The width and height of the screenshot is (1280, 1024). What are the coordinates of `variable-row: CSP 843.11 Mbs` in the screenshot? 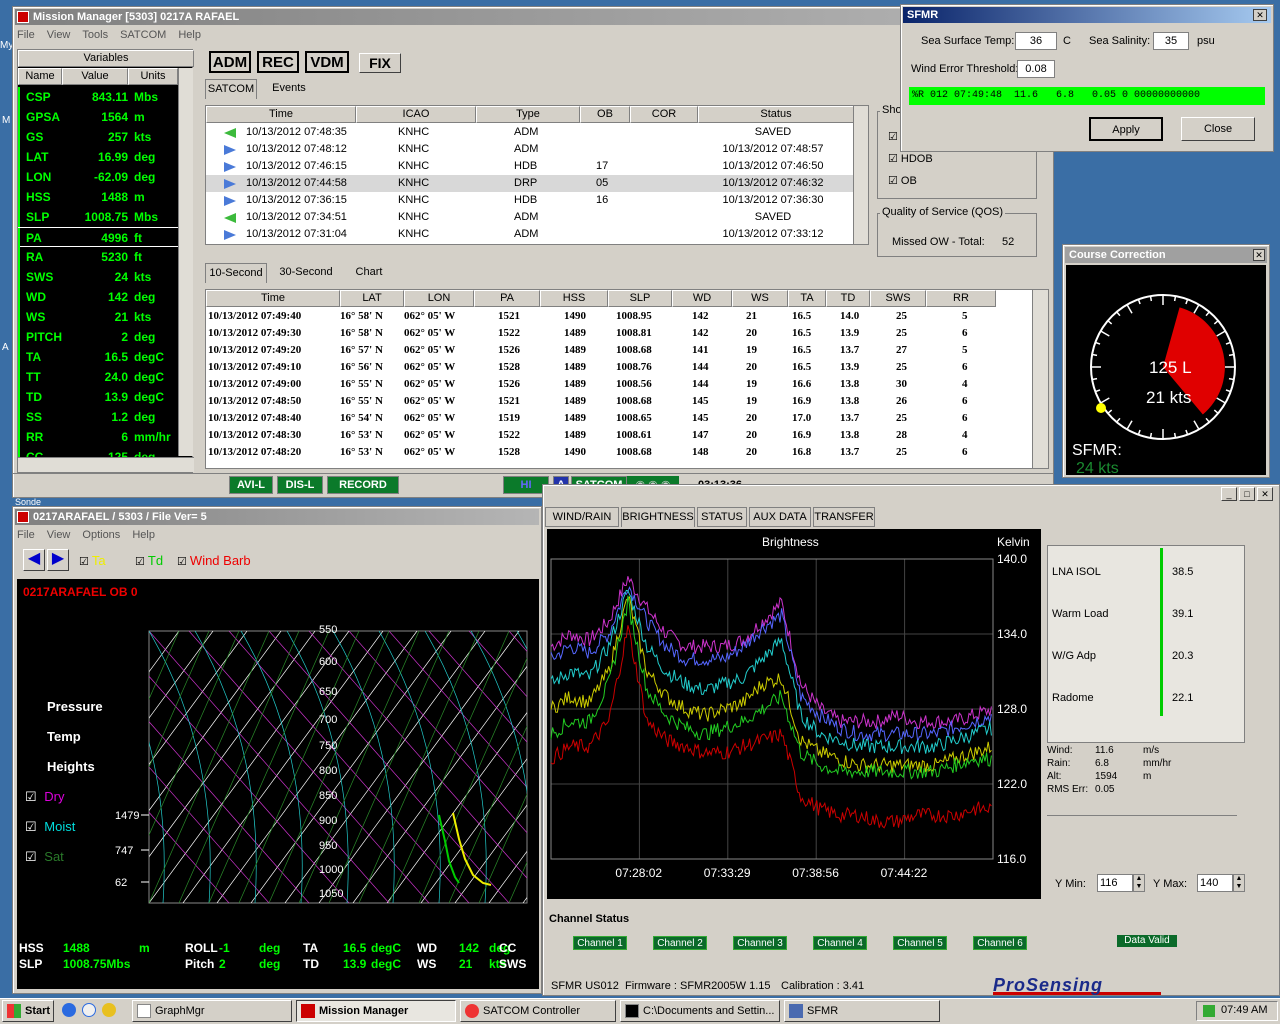 It's located at (98, 97).